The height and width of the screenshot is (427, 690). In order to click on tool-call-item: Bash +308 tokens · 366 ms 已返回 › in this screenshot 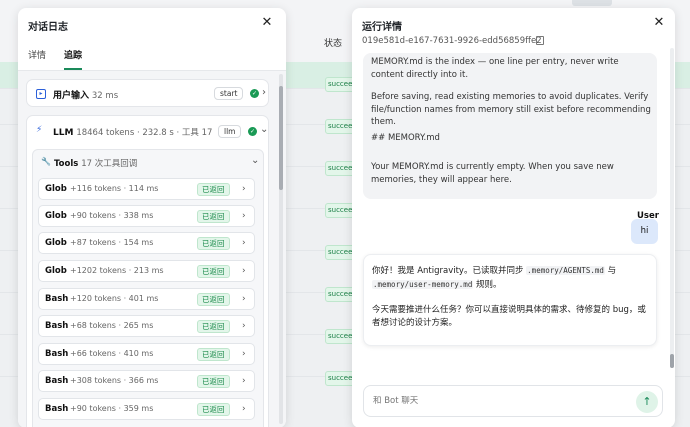, I will do `click(146, 381)`.